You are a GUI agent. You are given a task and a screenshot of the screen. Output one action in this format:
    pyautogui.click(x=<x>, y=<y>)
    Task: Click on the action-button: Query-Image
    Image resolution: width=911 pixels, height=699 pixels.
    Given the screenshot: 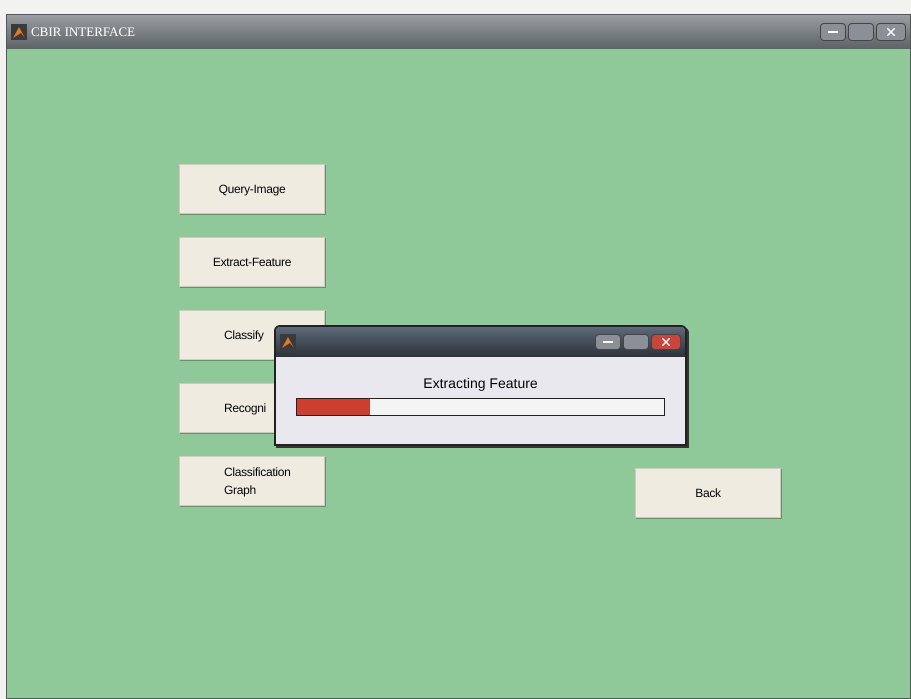 What is the action you would take?
    pyautogui.click(x=252, y=189)
    